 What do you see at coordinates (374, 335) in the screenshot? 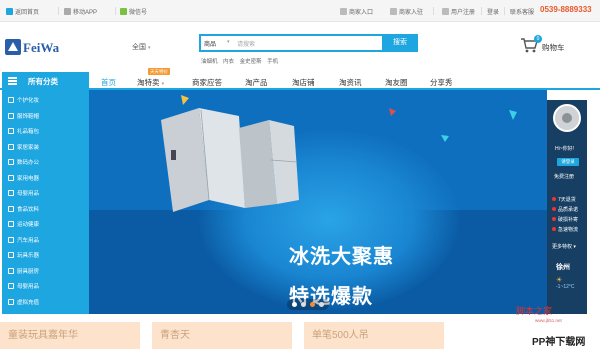
I see `promo-card: 单笔500人吊` at bounding box center [374, 335].